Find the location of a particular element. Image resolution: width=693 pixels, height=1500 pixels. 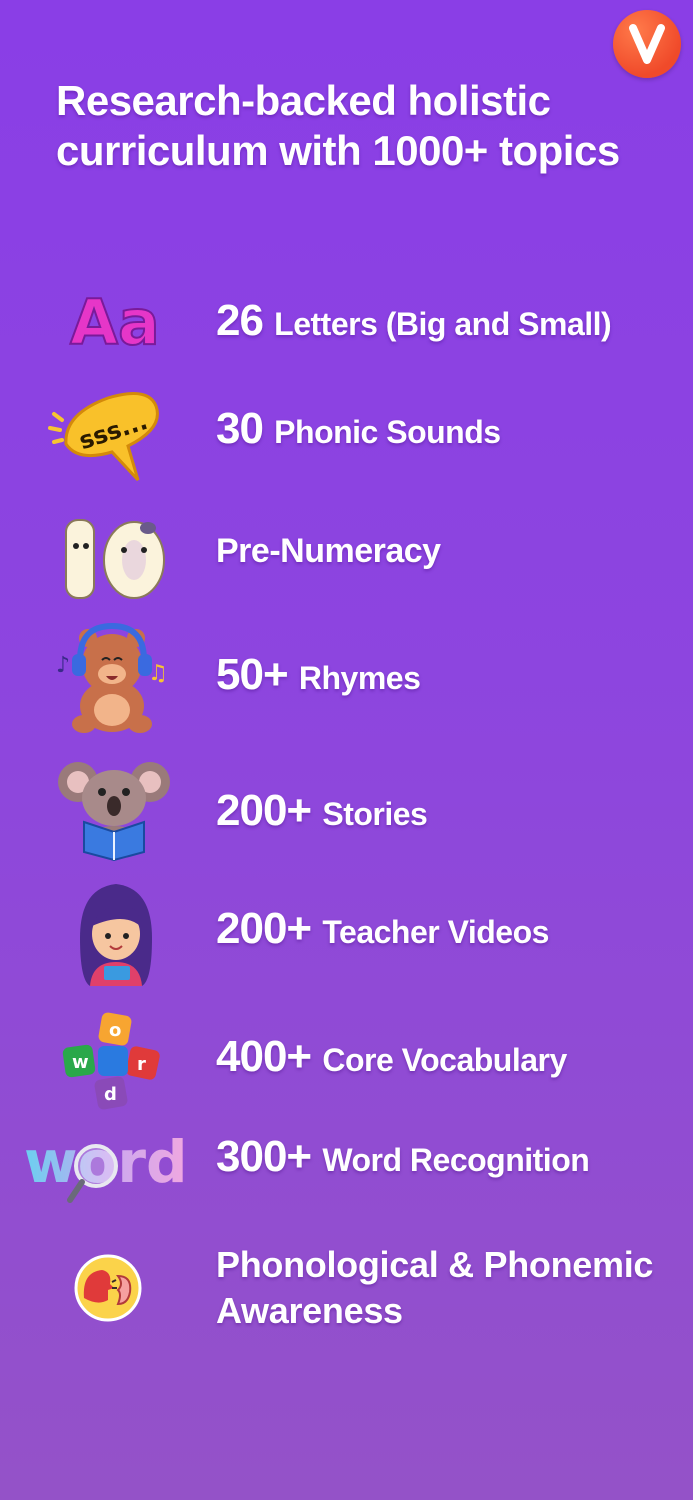

topic-text-line-2: Awareness is located at coordinates (309, 1310).